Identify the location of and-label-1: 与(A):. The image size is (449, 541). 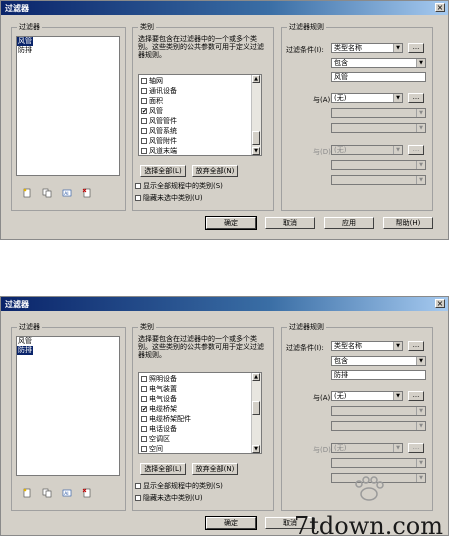
(323, 398).